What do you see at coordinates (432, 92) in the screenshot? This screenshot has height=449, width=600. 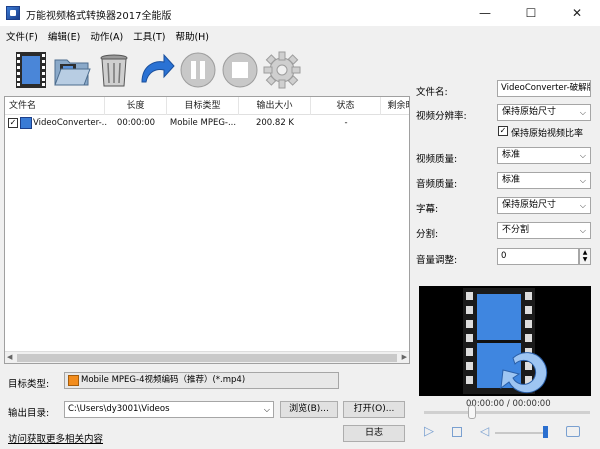 I see `filename-label: 文件名:` at bounding box center [432, 92].